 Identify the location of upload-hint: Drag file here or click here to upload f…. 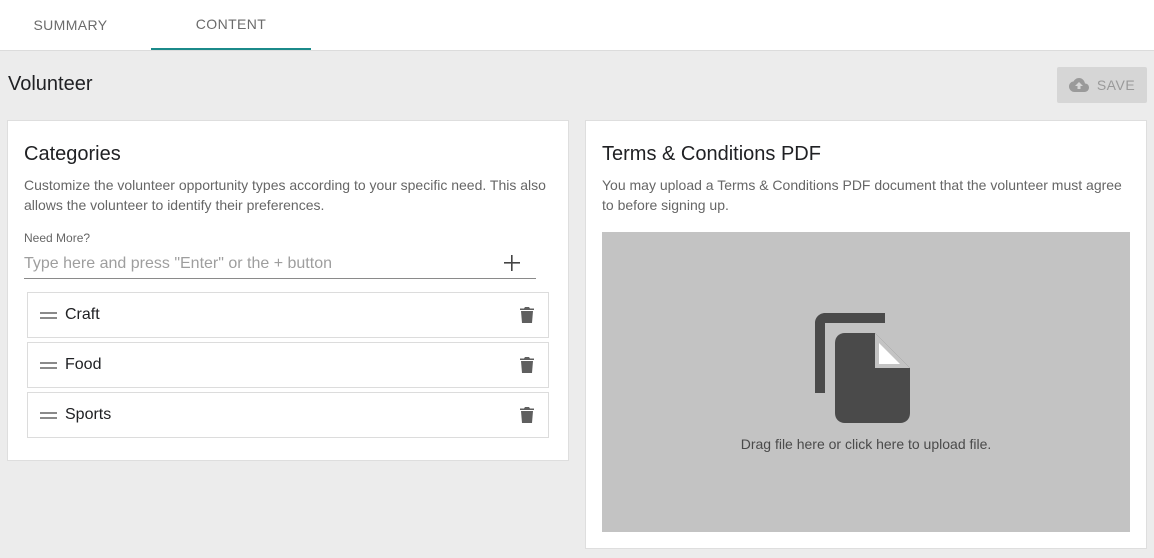
(866, 444).